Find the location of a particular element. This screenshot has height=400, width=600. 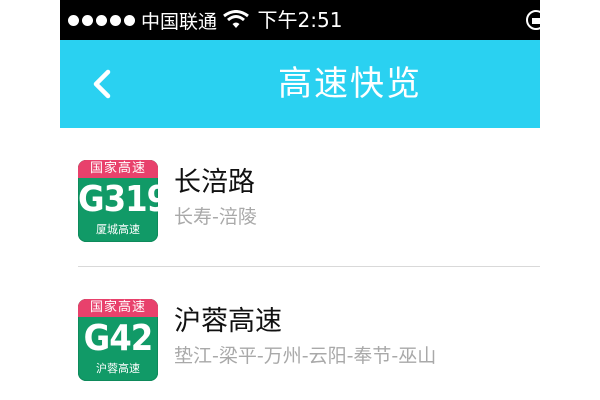

status-bar: 中国联通 下午2:51 is located at coordinates (300, 20).